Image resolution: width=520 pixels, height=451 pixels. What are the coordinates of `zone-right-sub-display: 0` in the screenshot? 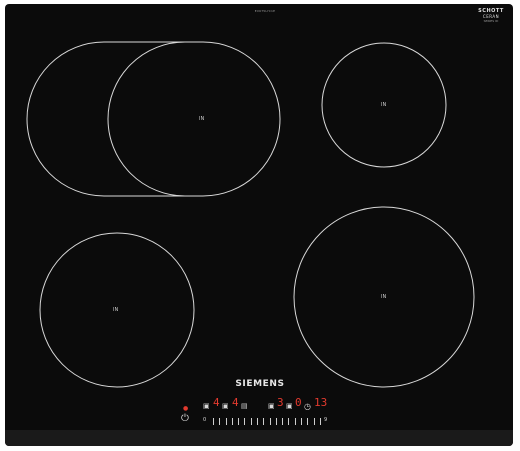 It's located at (298, 402).